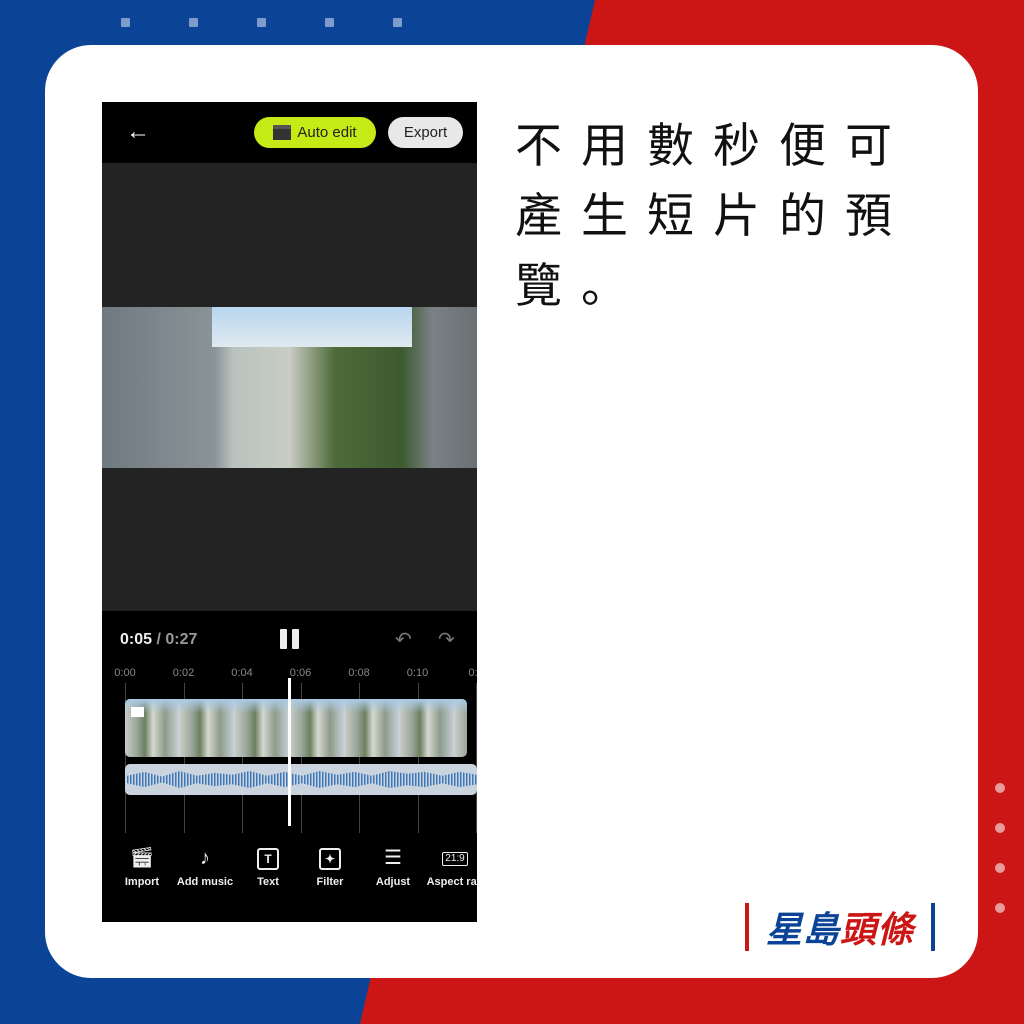  I want to click on ruler-tick-label: 0:06, so click(300, 673).